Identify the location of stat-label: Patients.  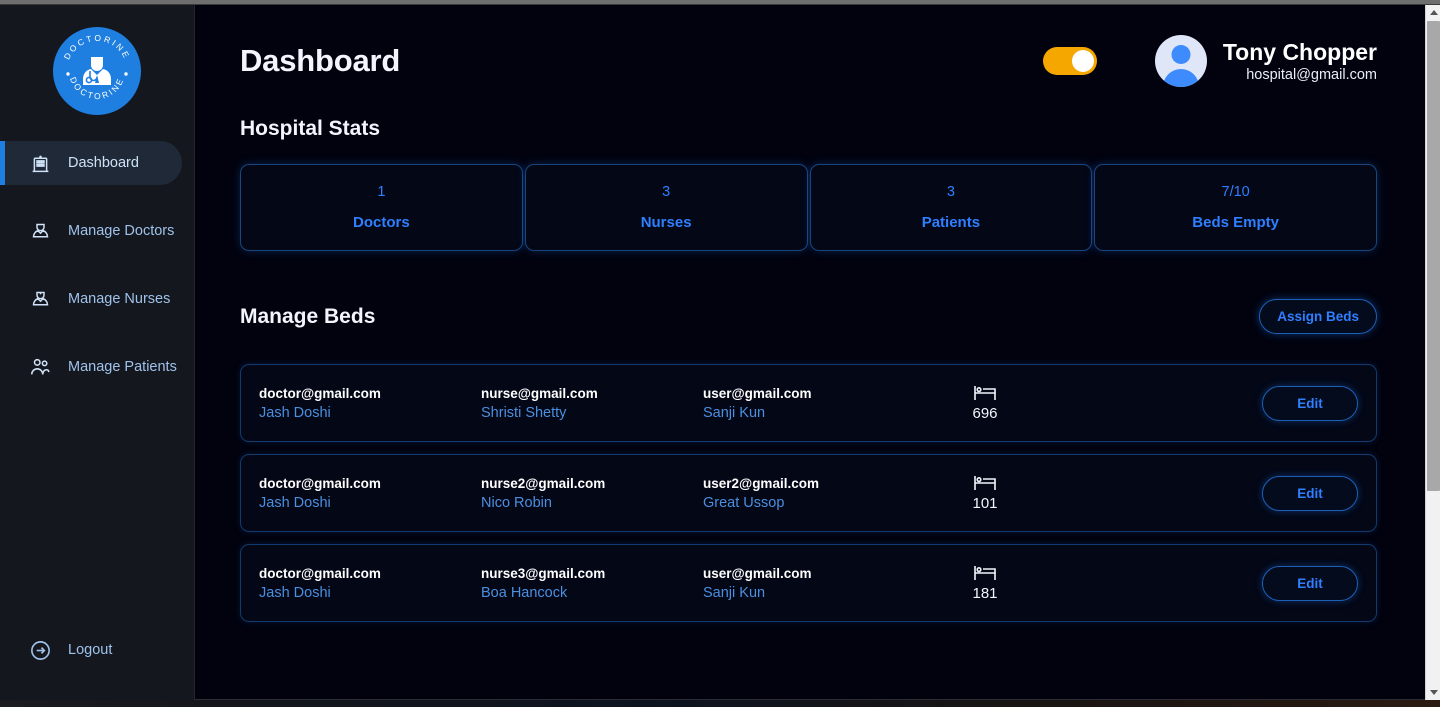
(951, 222).